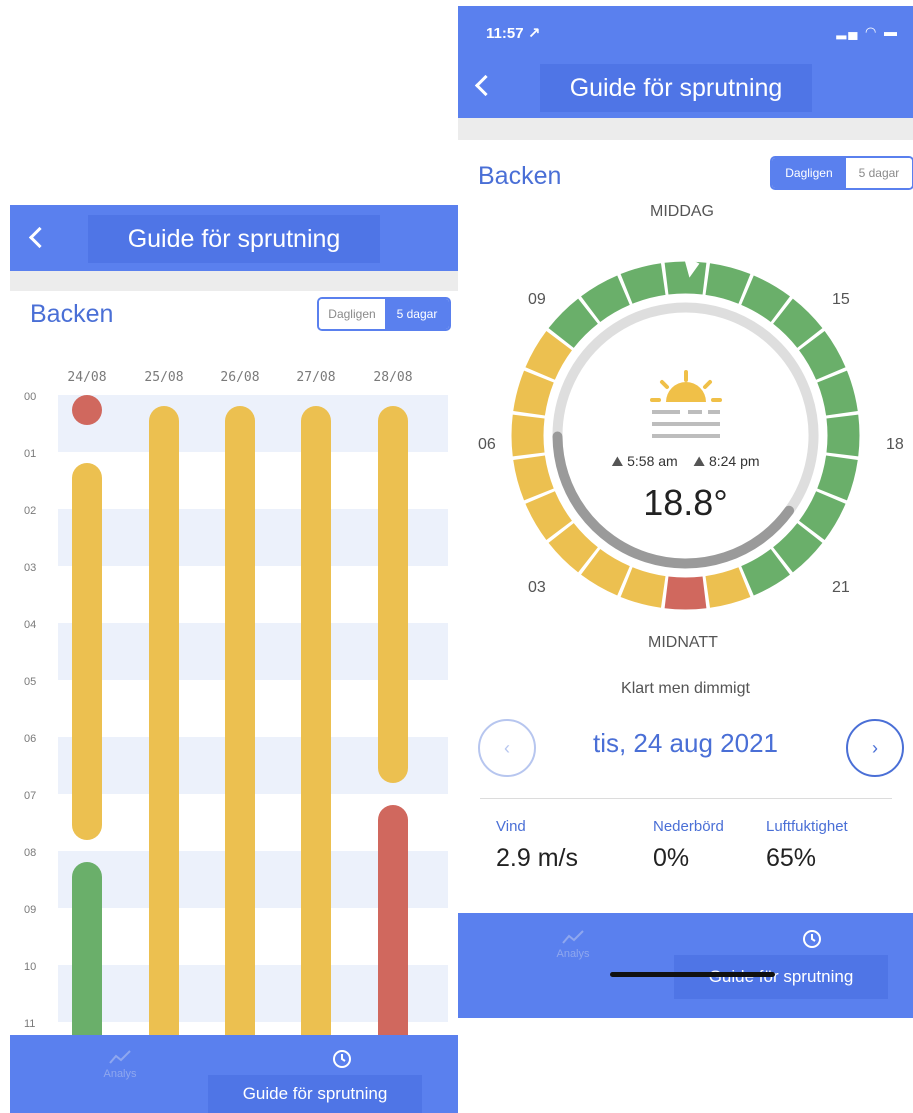 This screenshot has height=1113, width=913. I want to click on hour-row-label: 06, so click(30, 739).